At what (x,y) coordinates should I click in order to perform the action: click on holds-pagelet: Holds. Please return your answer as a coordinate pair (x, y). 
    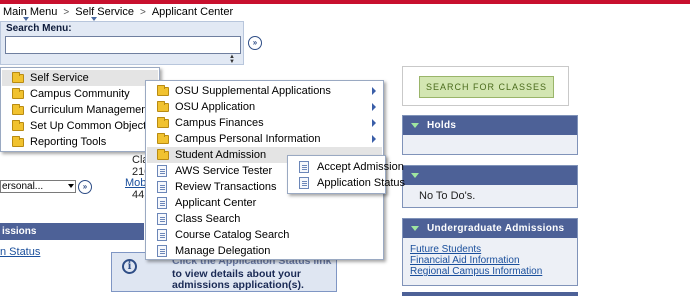
    Looking at the image, I should click on (490, 135).